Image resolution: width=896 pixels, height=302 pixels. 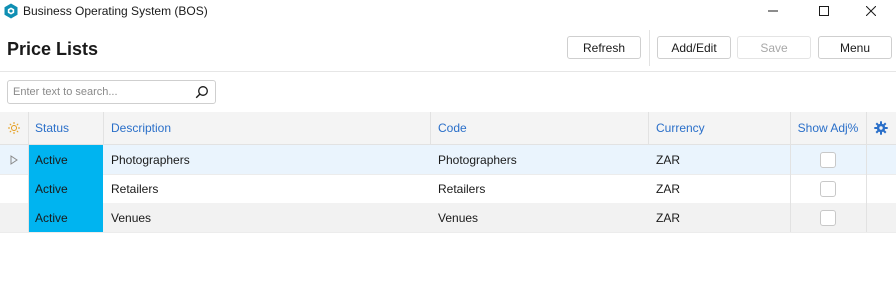 I want to click on gear-icon, so click(x=881, y=128).